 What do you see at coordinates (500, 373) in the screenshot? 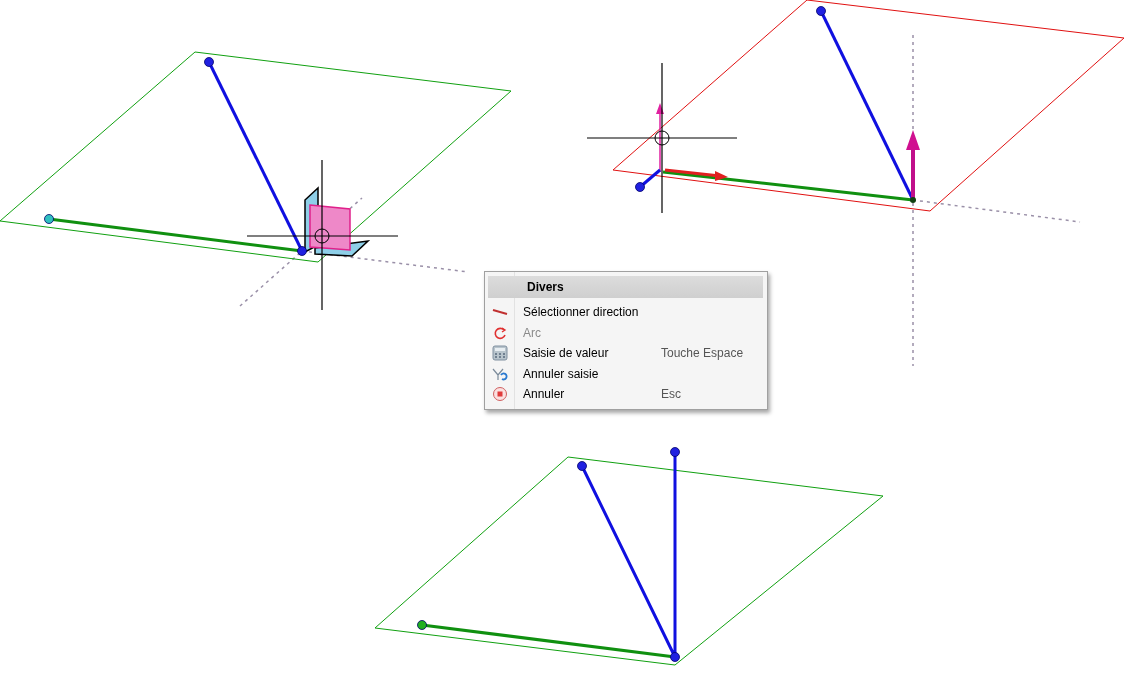
I see `undo-icon` at bounding box center [500, 373].